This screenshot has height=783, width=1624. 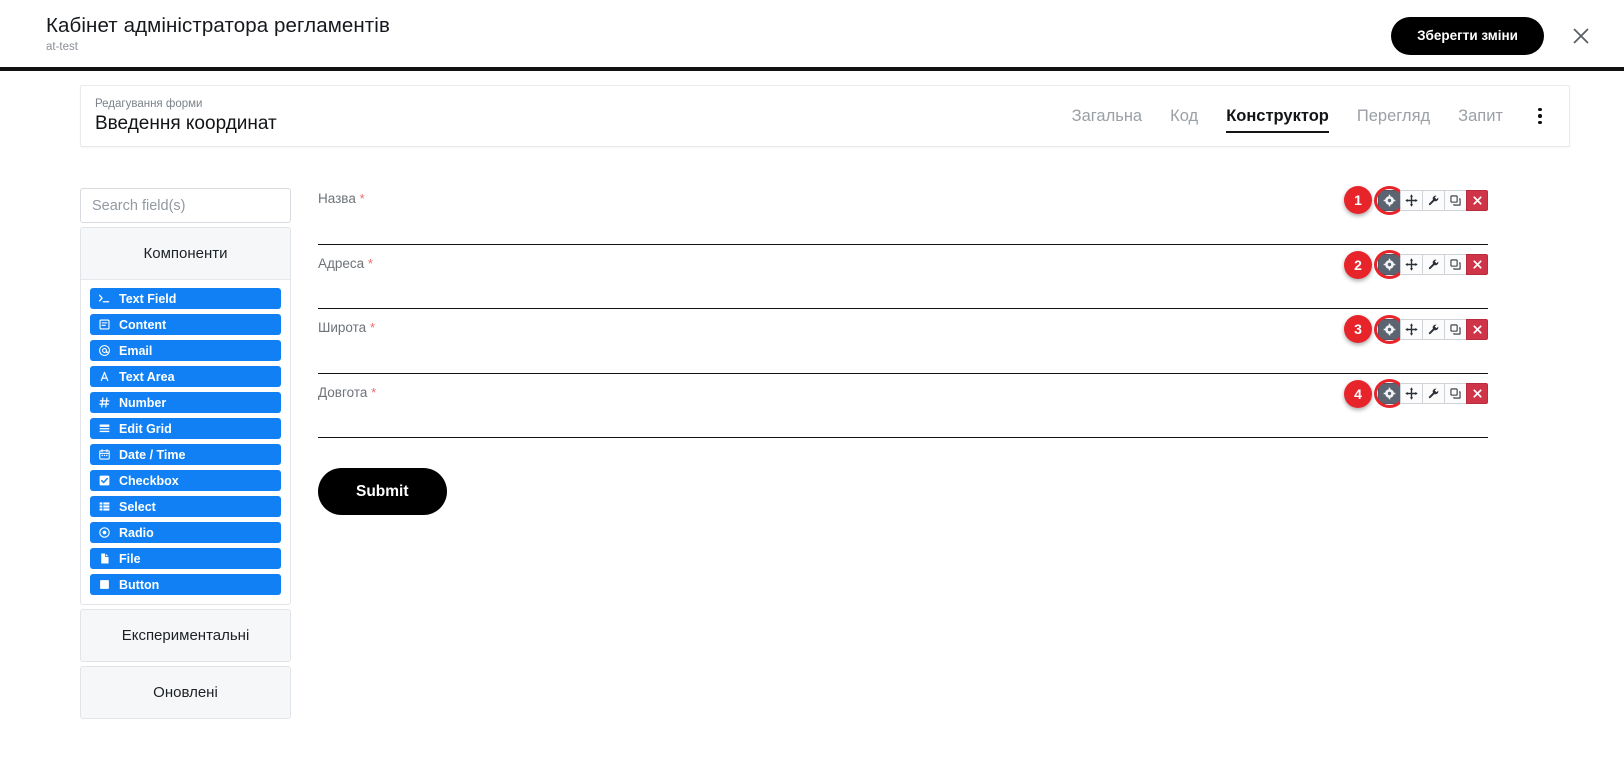 I want to click on component-number: Number, so click(x=185, y=402).